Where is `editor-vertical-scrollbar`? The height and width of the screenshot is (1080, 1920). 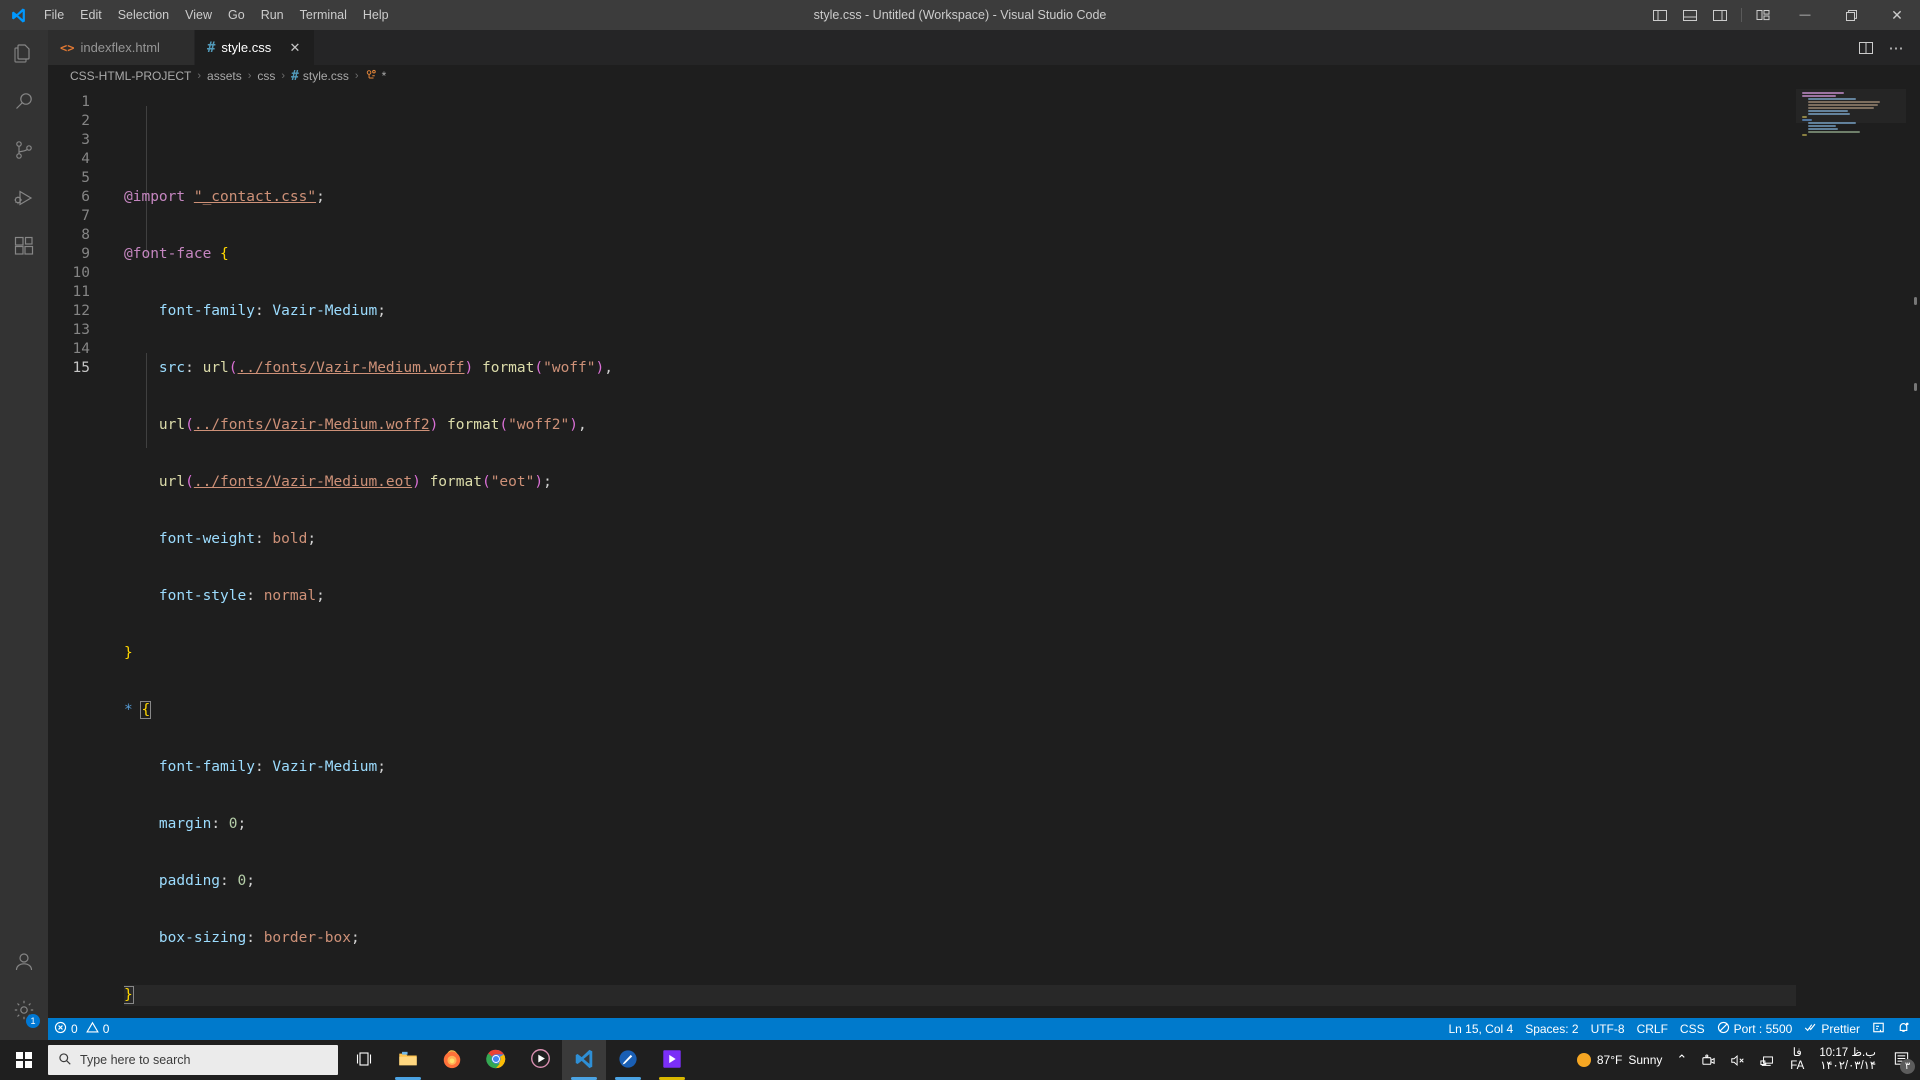
editor-vertical-scrollbar is located at coordinates (1913, 552).